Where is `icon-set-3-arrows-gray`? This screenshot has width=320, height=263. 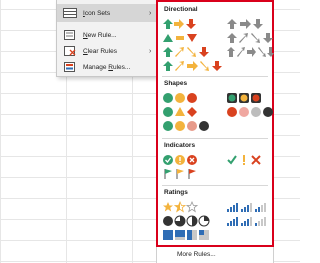
icon-set-3-arrows-gray is located at coordinates (248, 24).